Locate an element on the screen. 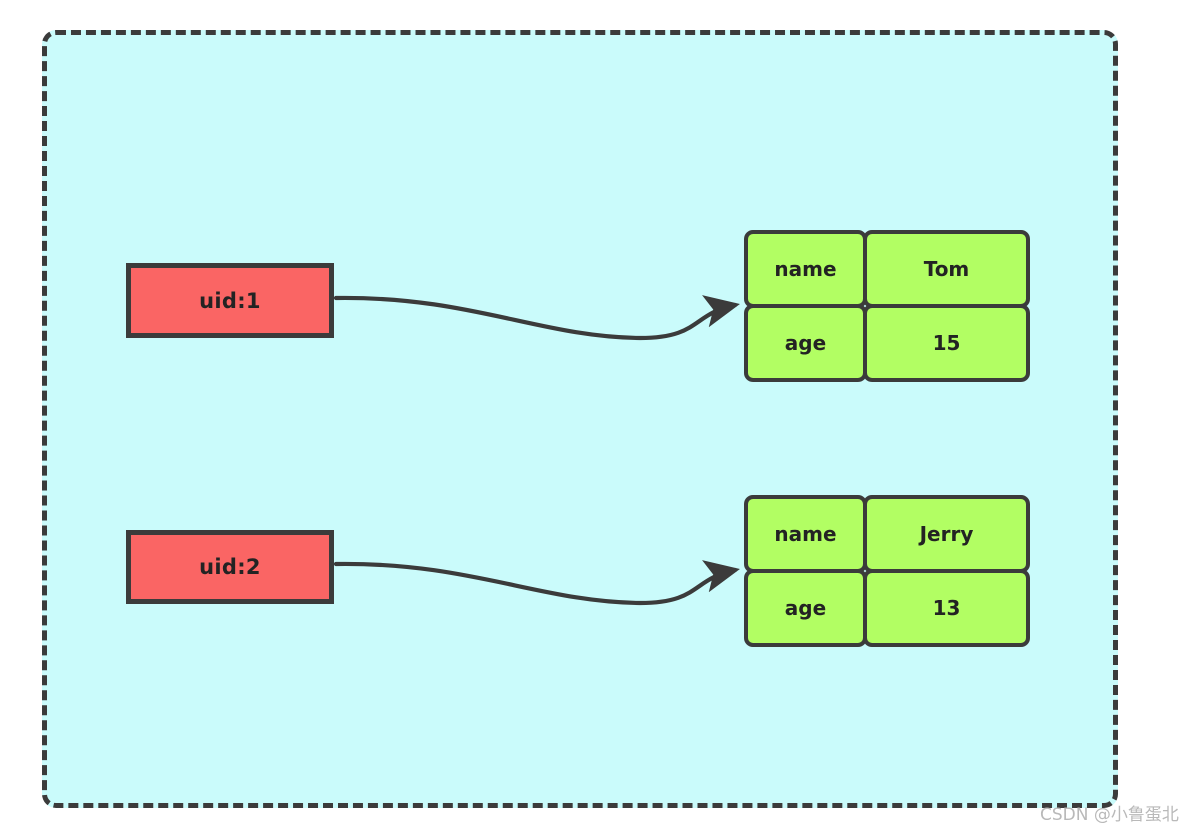  hash-value-label: 13 is located at coordinates (946, 608).